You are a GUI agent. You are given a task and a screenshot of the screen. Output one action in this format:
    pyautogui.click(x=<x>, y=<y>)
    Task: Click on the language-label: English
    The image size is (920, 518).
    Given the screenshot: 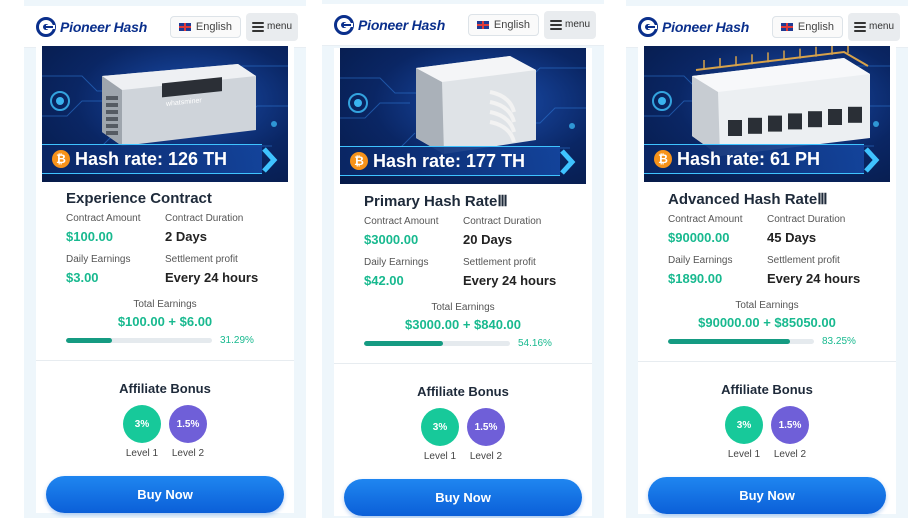 What is the action you would take?
    pyautogui.click(x=815, y=26)
    